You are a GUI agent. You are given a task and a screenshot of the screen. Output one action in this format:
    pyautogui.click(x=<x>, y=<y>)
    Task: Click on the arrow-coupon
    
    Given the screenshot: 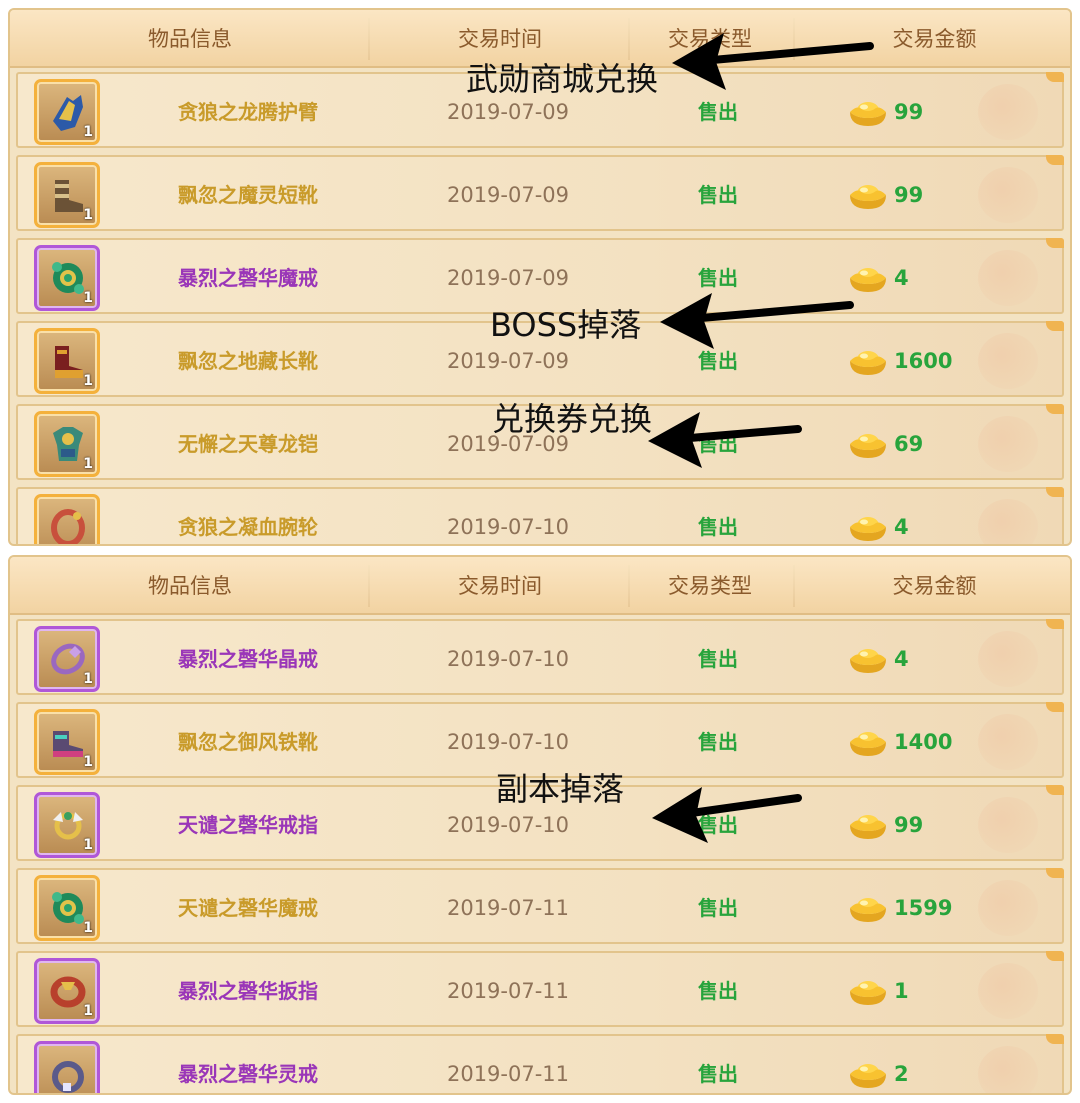 What is the action you would take?
    pyautogui.click(x=725, y=440)
    